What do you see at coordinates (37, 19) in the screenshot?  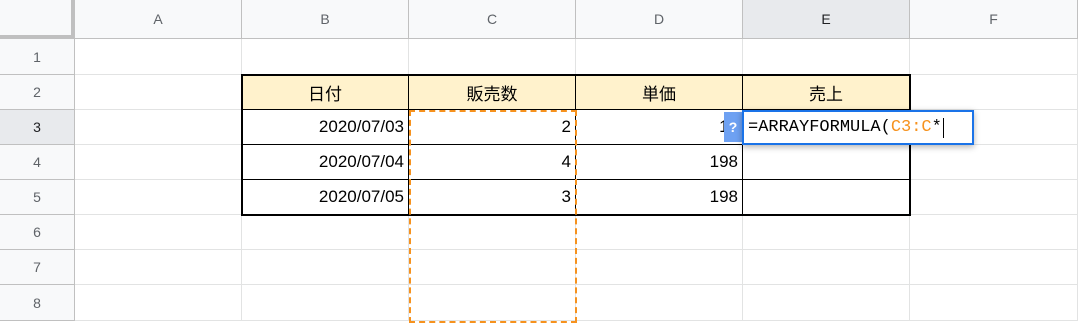 I see `select-all-corner` at bounding box center [37, 19].